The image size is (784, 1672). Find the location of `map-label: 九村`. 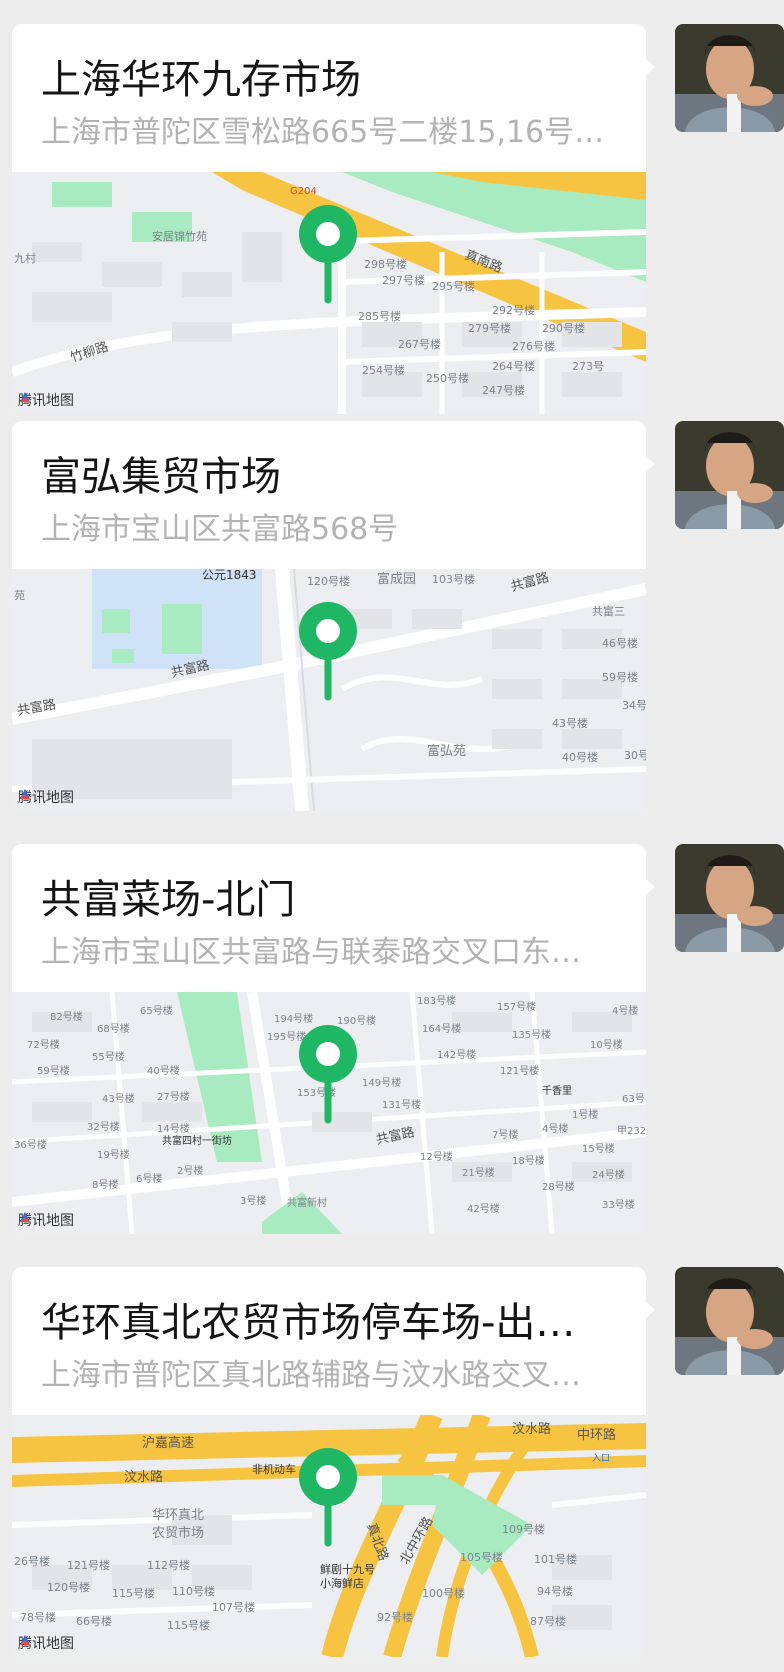

map-label: 九村 is located at coordinates (25, 258).